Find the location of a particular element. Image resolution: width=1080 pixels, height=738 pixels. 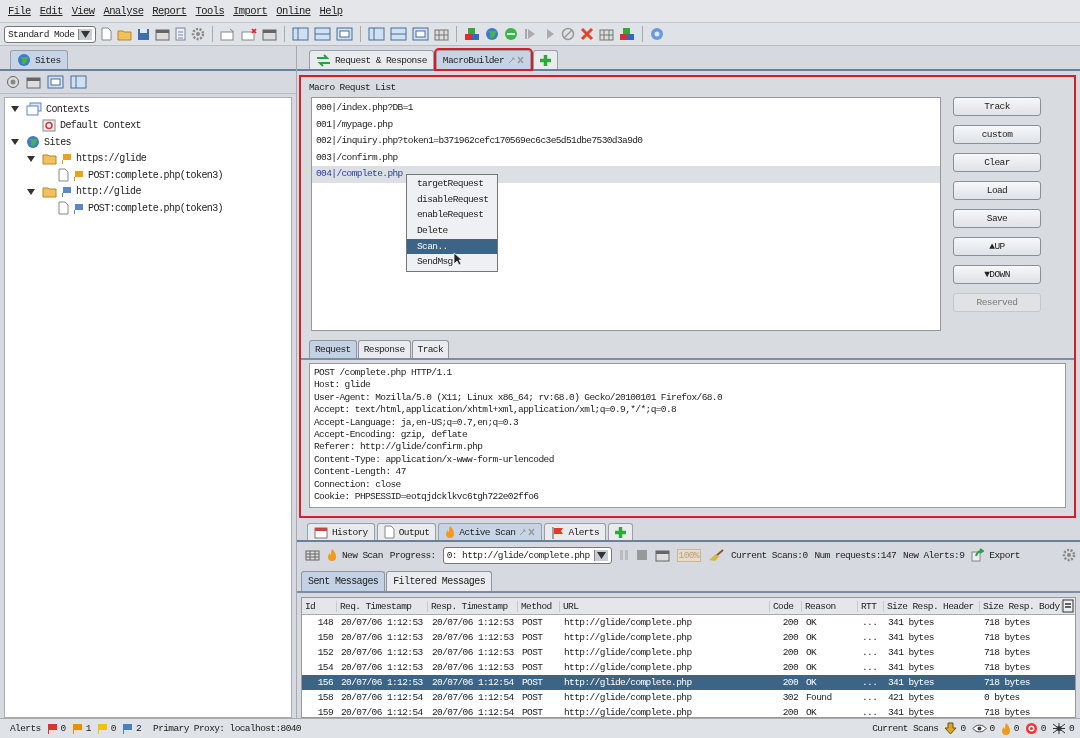

tab: Output is located at coordinates (406, 531).